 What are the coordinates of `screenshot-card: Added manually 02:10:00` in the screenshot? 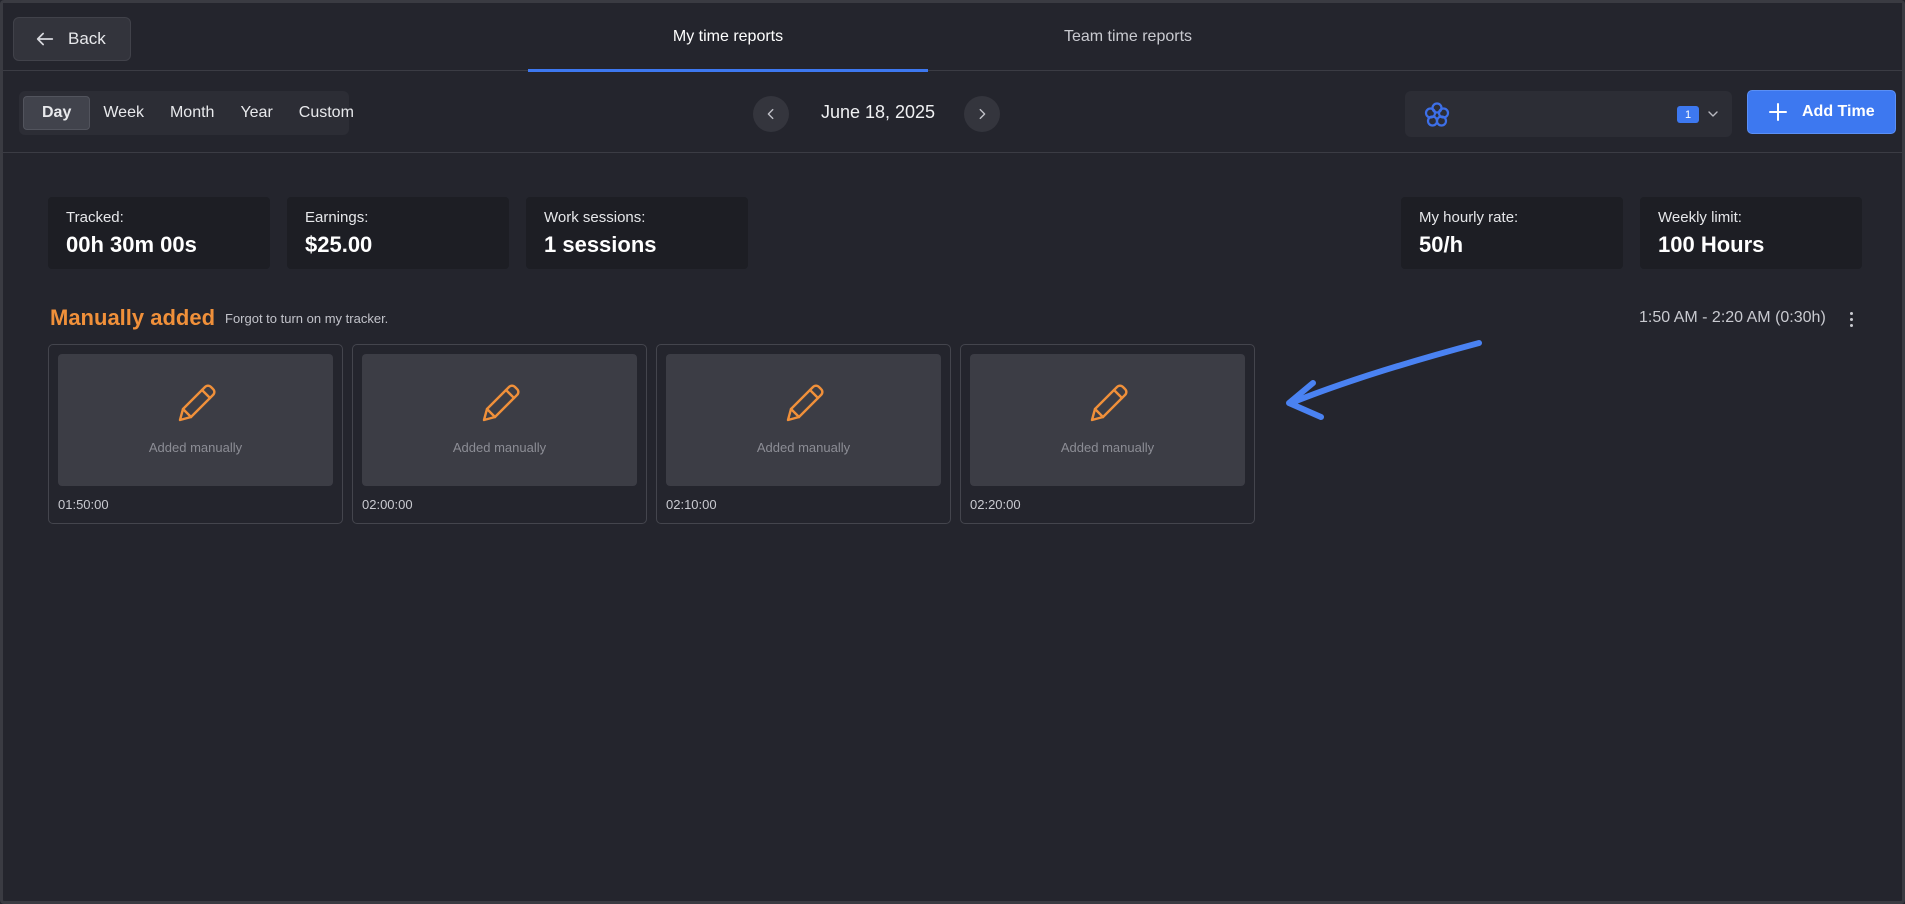 It's located at (803, 434).